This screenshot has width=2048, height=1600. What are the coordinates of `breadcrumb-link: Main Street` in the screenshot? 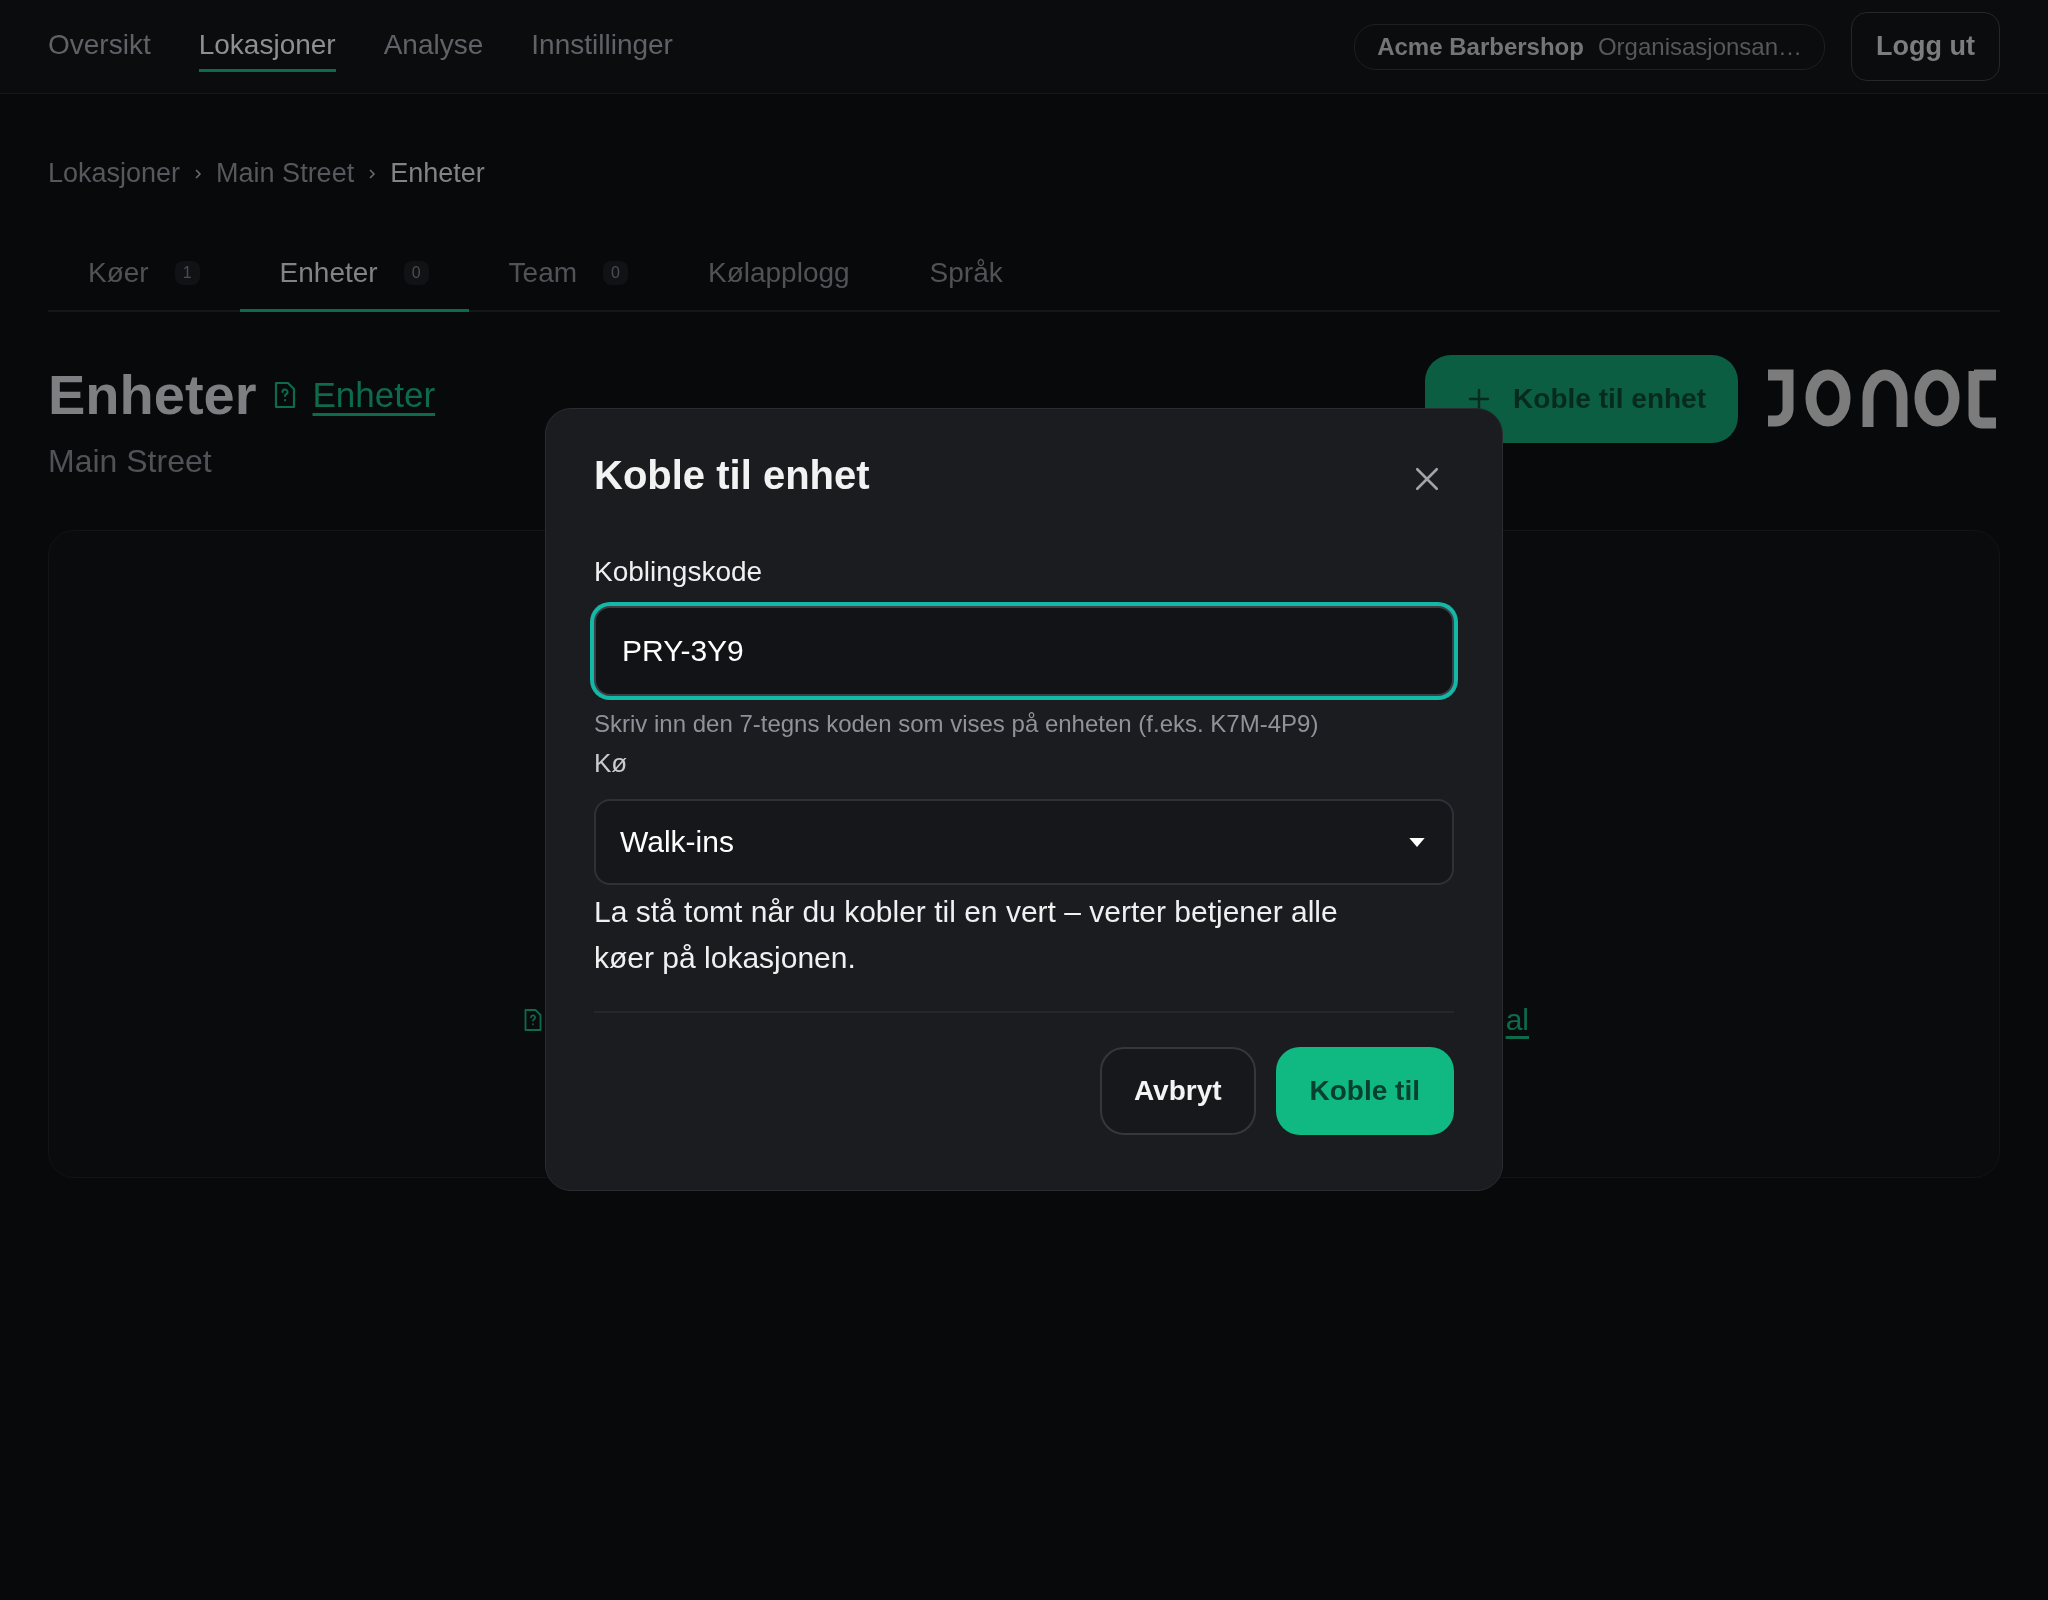 It's located at (285, 173).